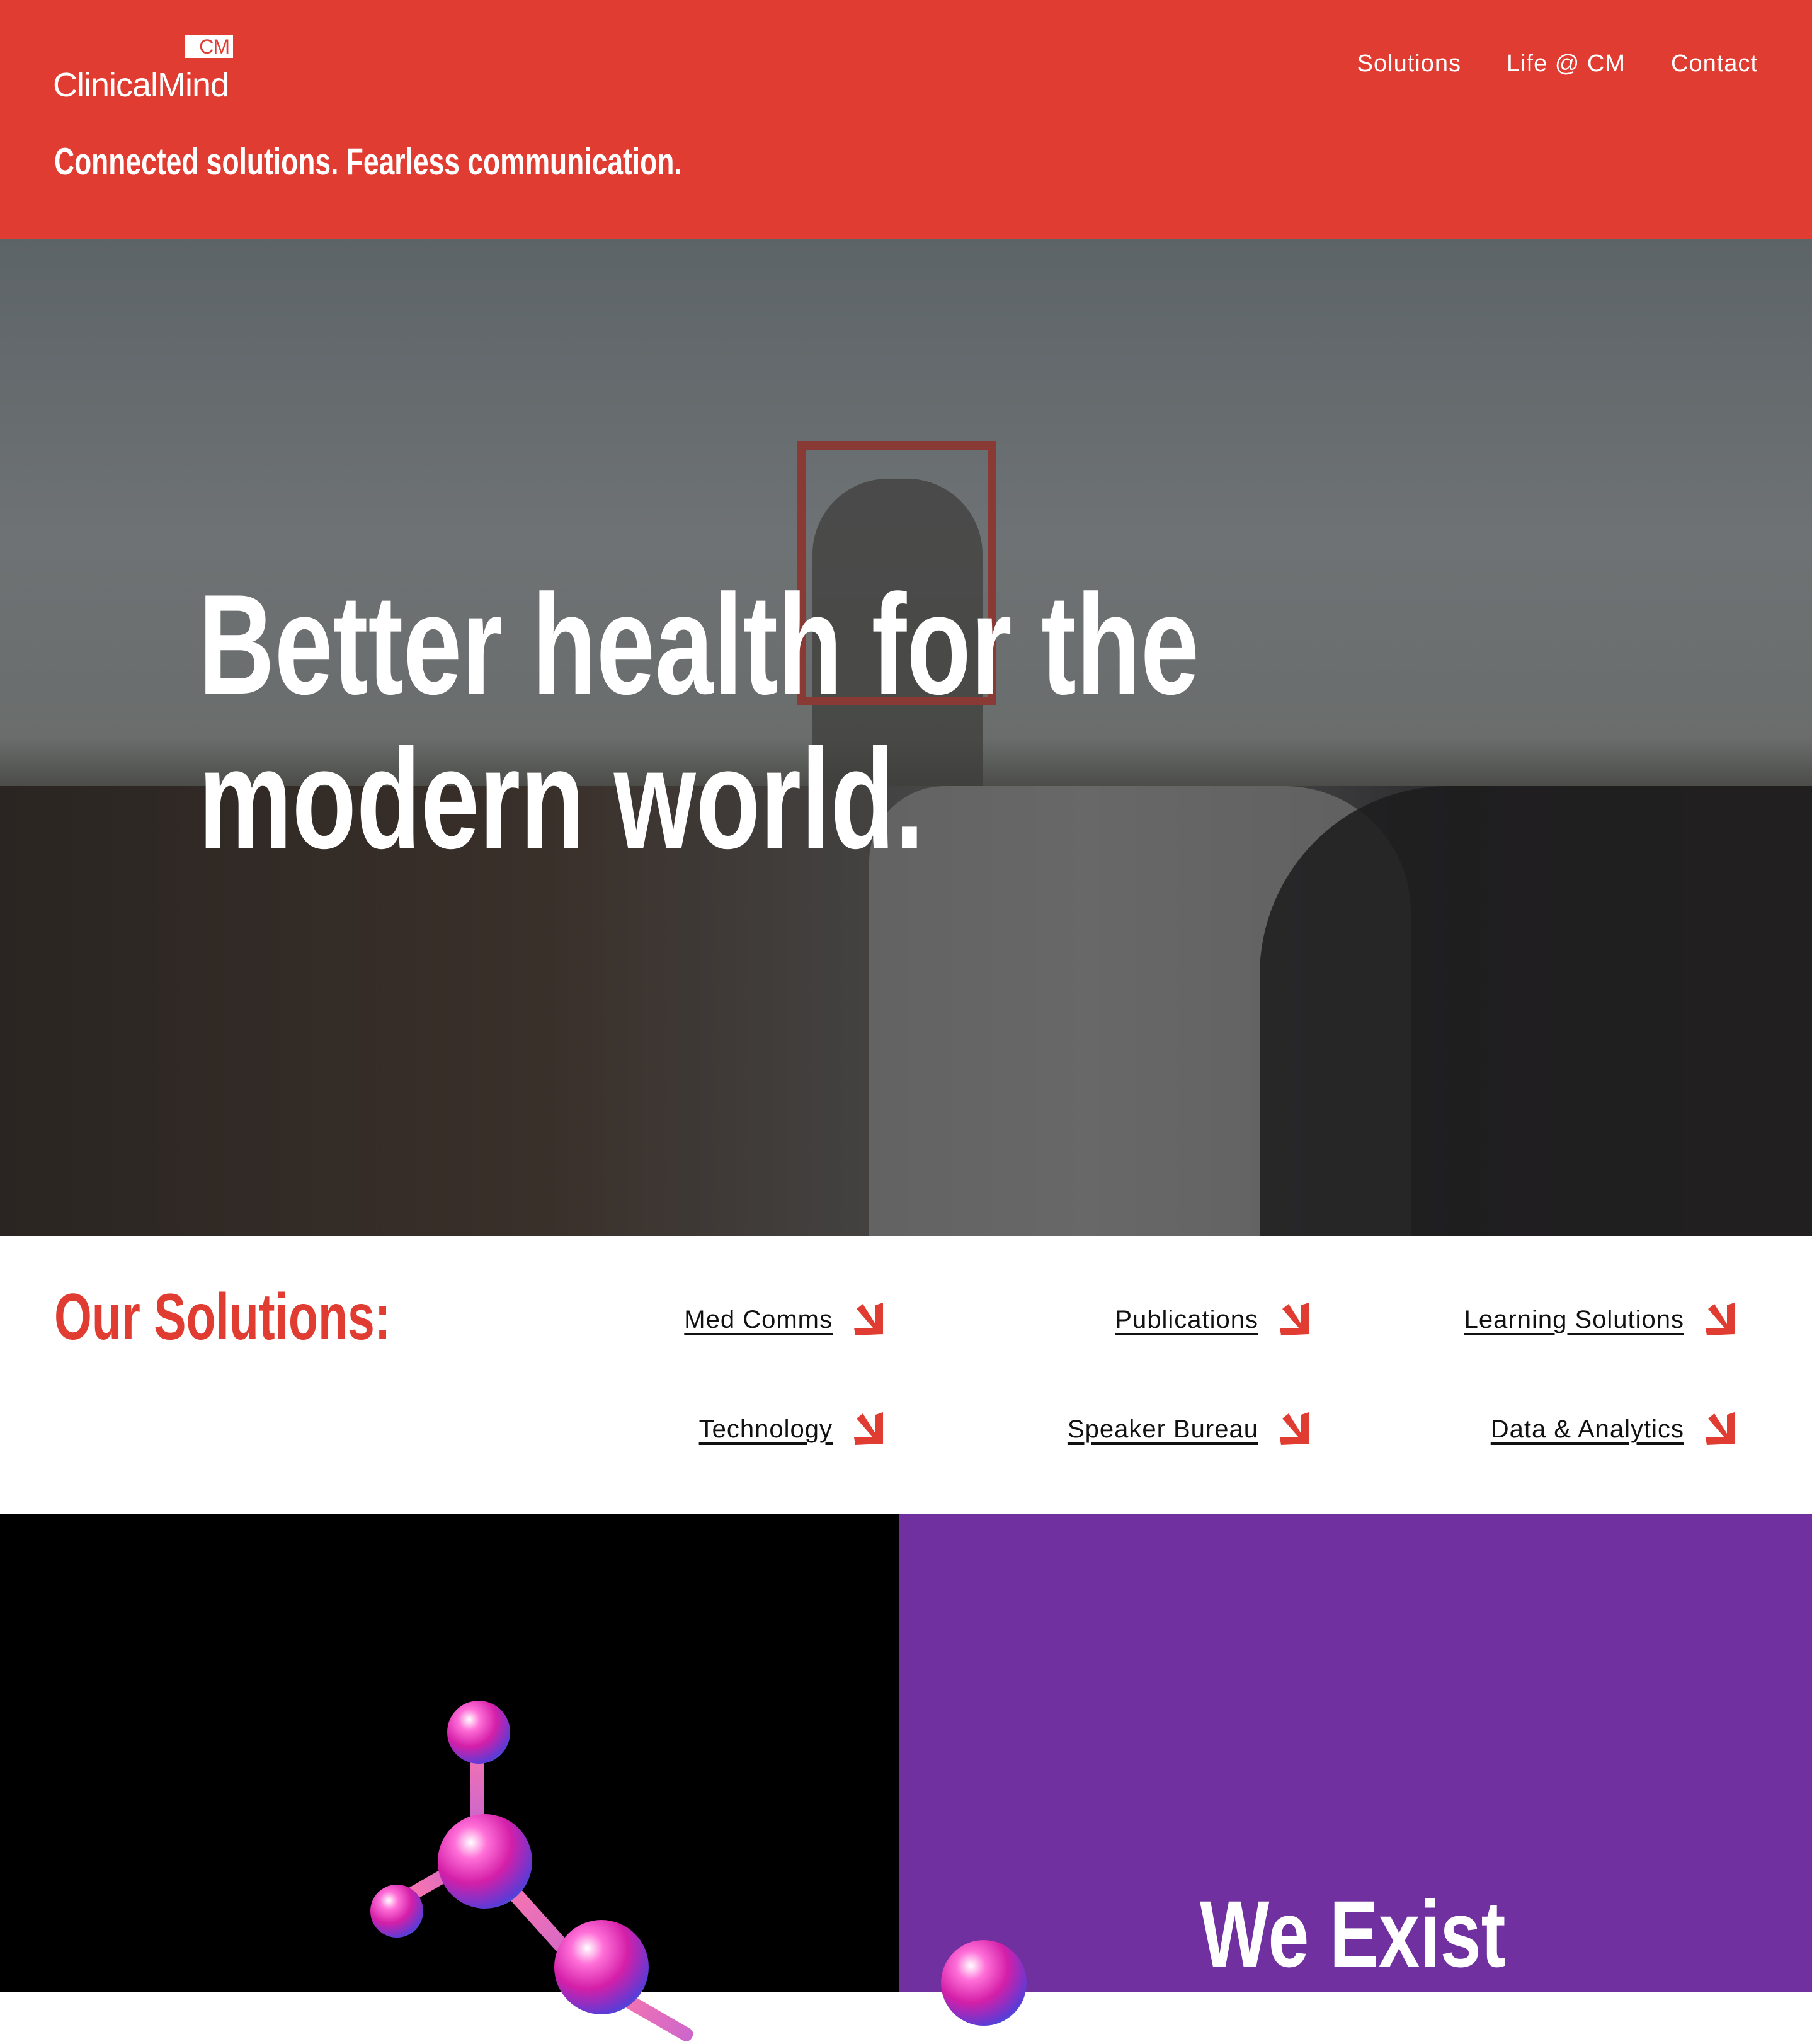  I want to click on solution-link-data-analytics: Data & Analytics, so click(1615, 1429).